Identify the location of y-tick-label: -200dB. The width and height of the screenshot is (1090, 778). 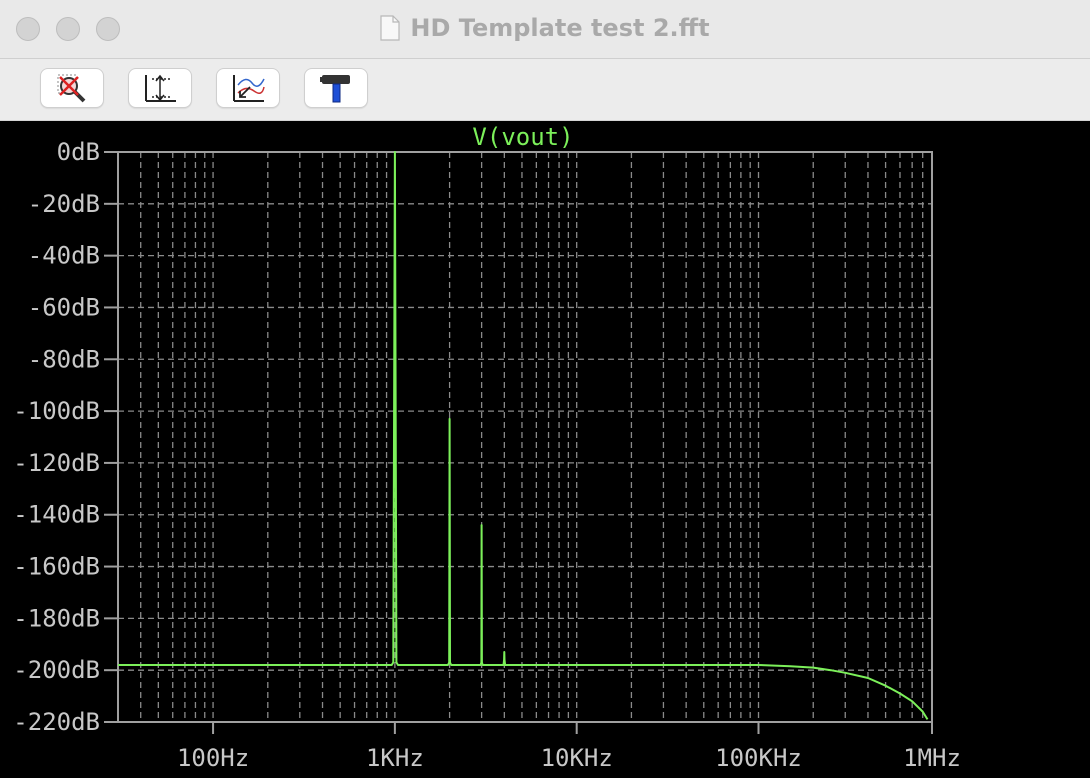
(56, 670).